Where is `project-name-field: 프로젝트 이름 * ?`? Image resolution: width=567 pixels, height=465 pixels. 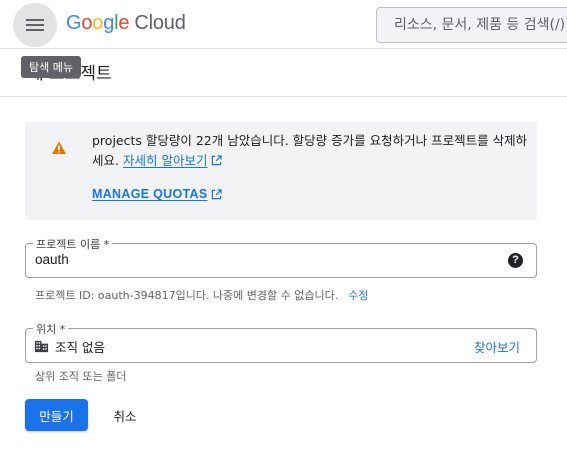 project-name-field: 프로젝트 이름 * ? is located at coordinates (281, 257).